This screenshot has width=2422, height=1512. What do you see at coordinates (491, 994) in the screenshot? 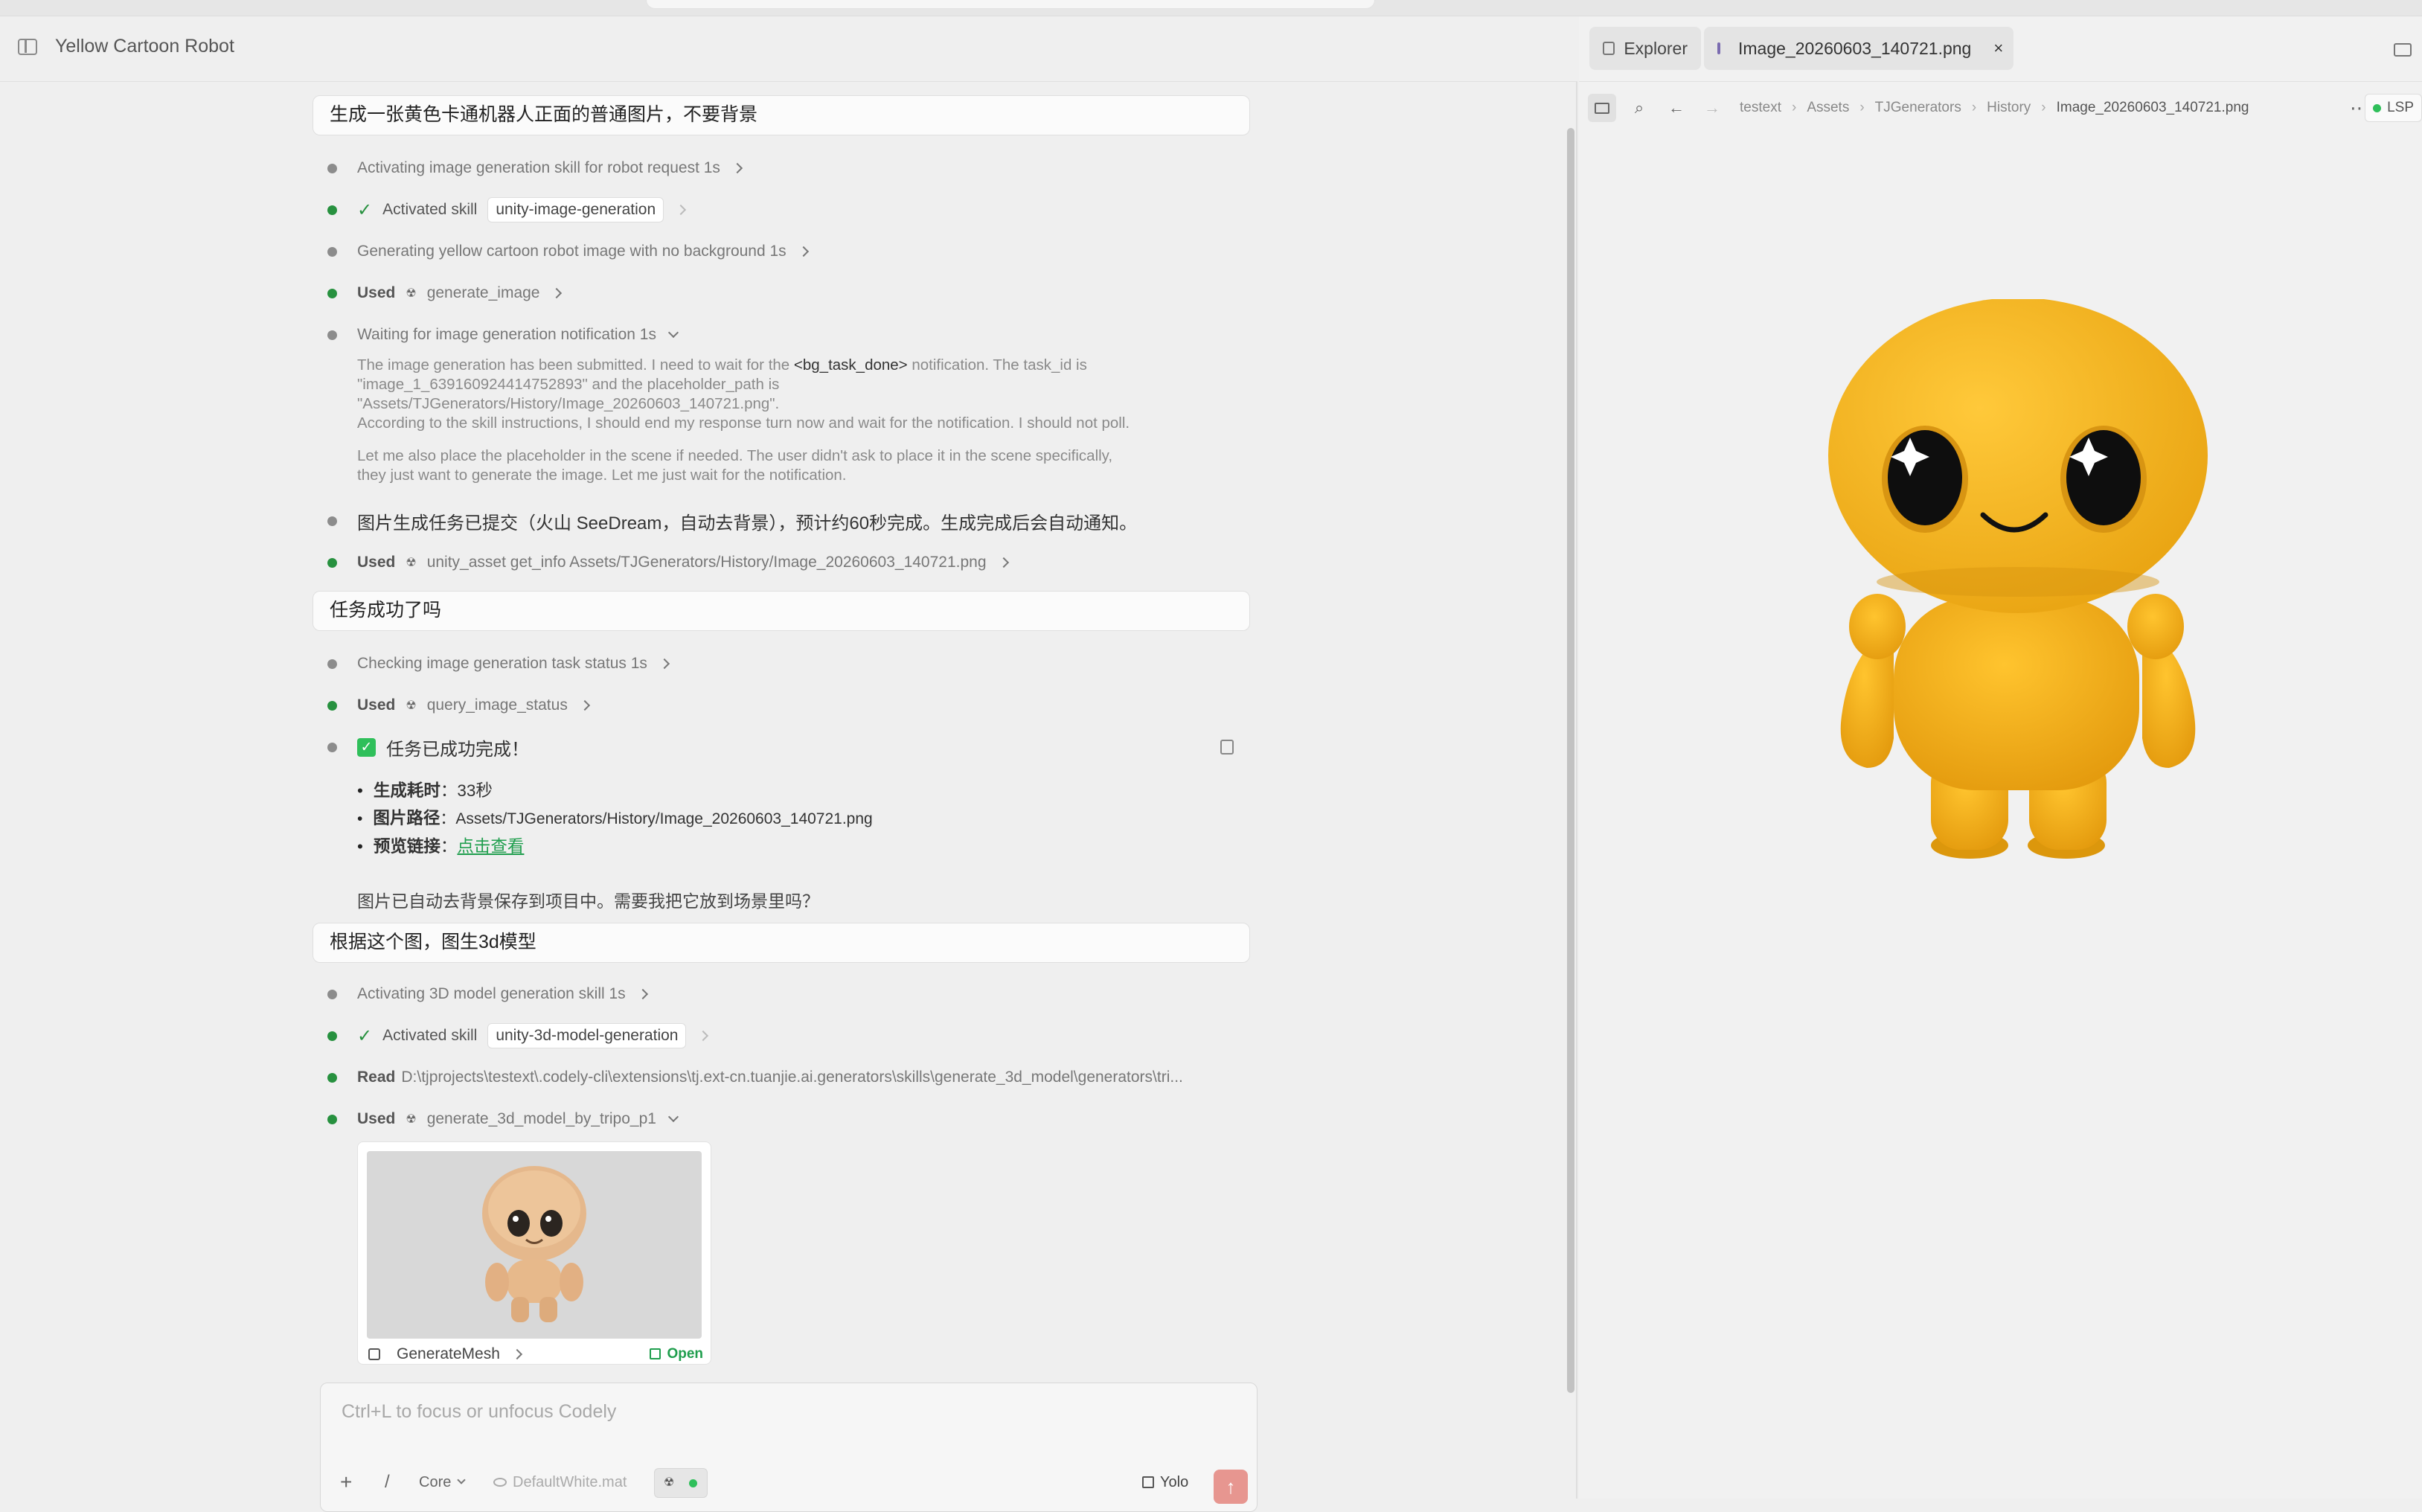
I see `step-text: Activating 3D model generation skill 1s` at bounding box center [491, 994].